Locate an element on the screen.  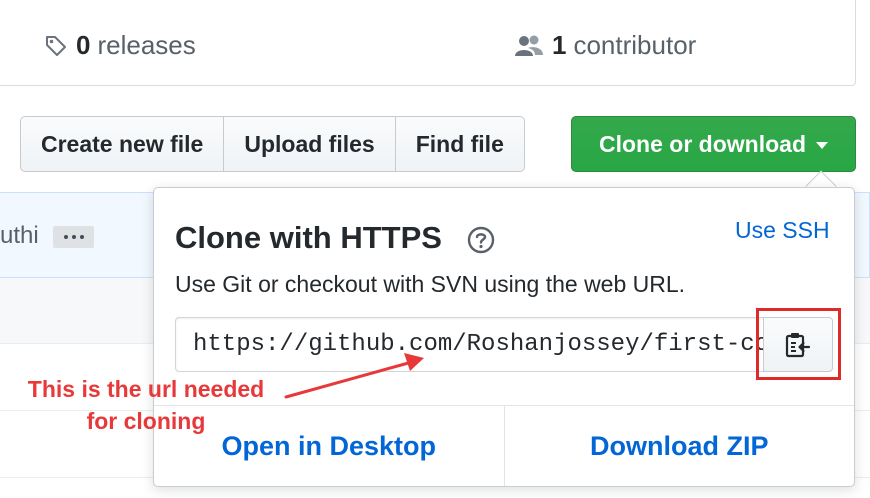
commit-author: uthi is located at coordinates (19, 236).